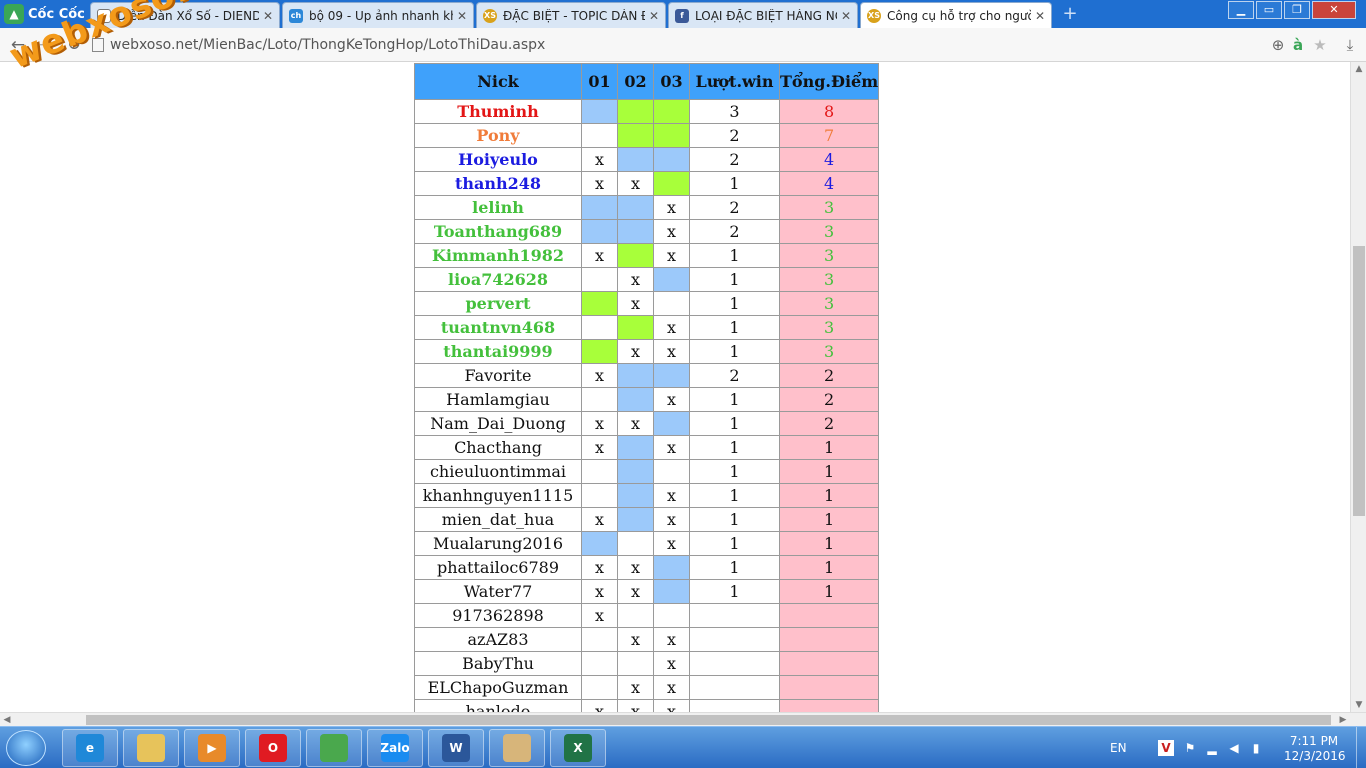  What do you see at coordinates (647, 111) in the screenshot?
I see `table-row: Thuminh 3 8` at bounding box center [647, 111].